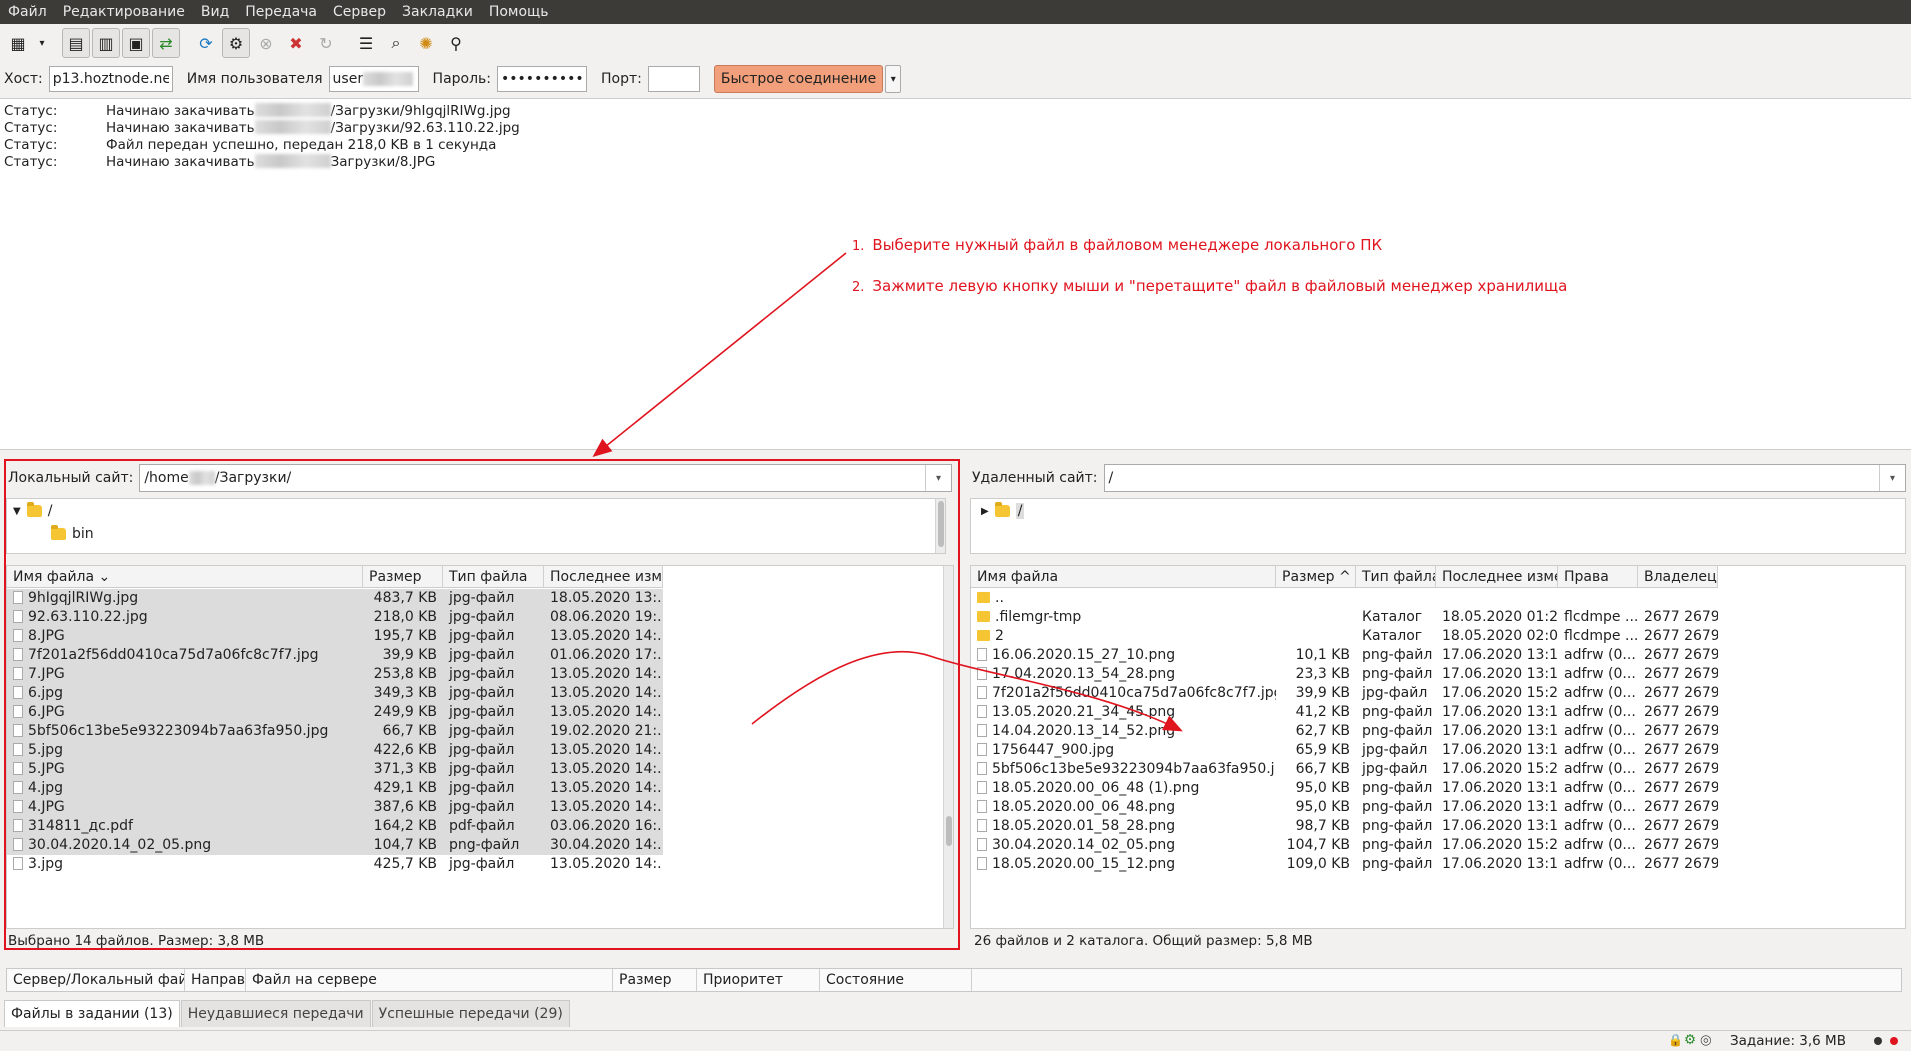 The height and width of the screenshot is (1051, 1911). What do you see at coordinates (266, 43) in the screenshot?
I see `cancel-icon: ⊗` at bounding box center [266, 43].